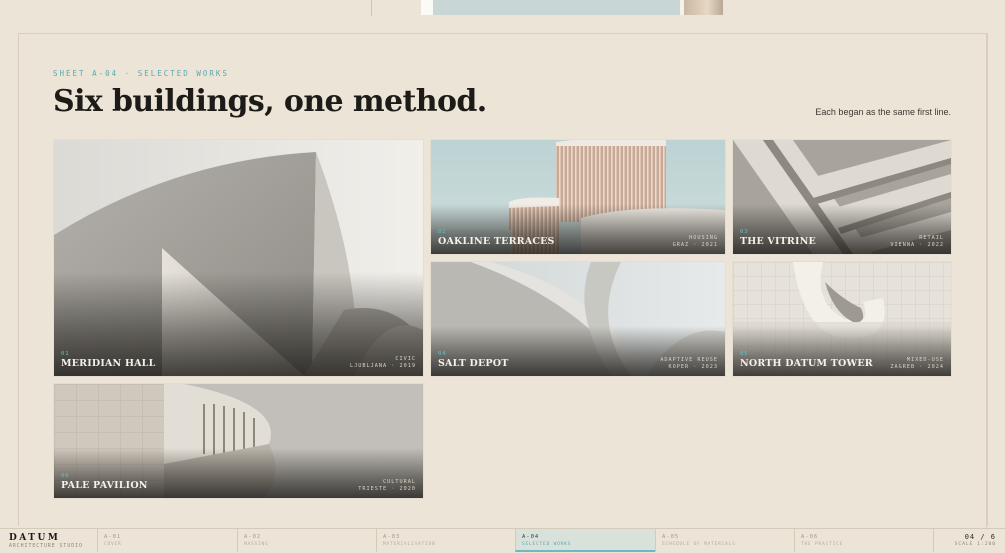  Describe the element at coordinates (547, 544) in the screenshot. I see `tab-label: SELECTED WORKS` at that location.